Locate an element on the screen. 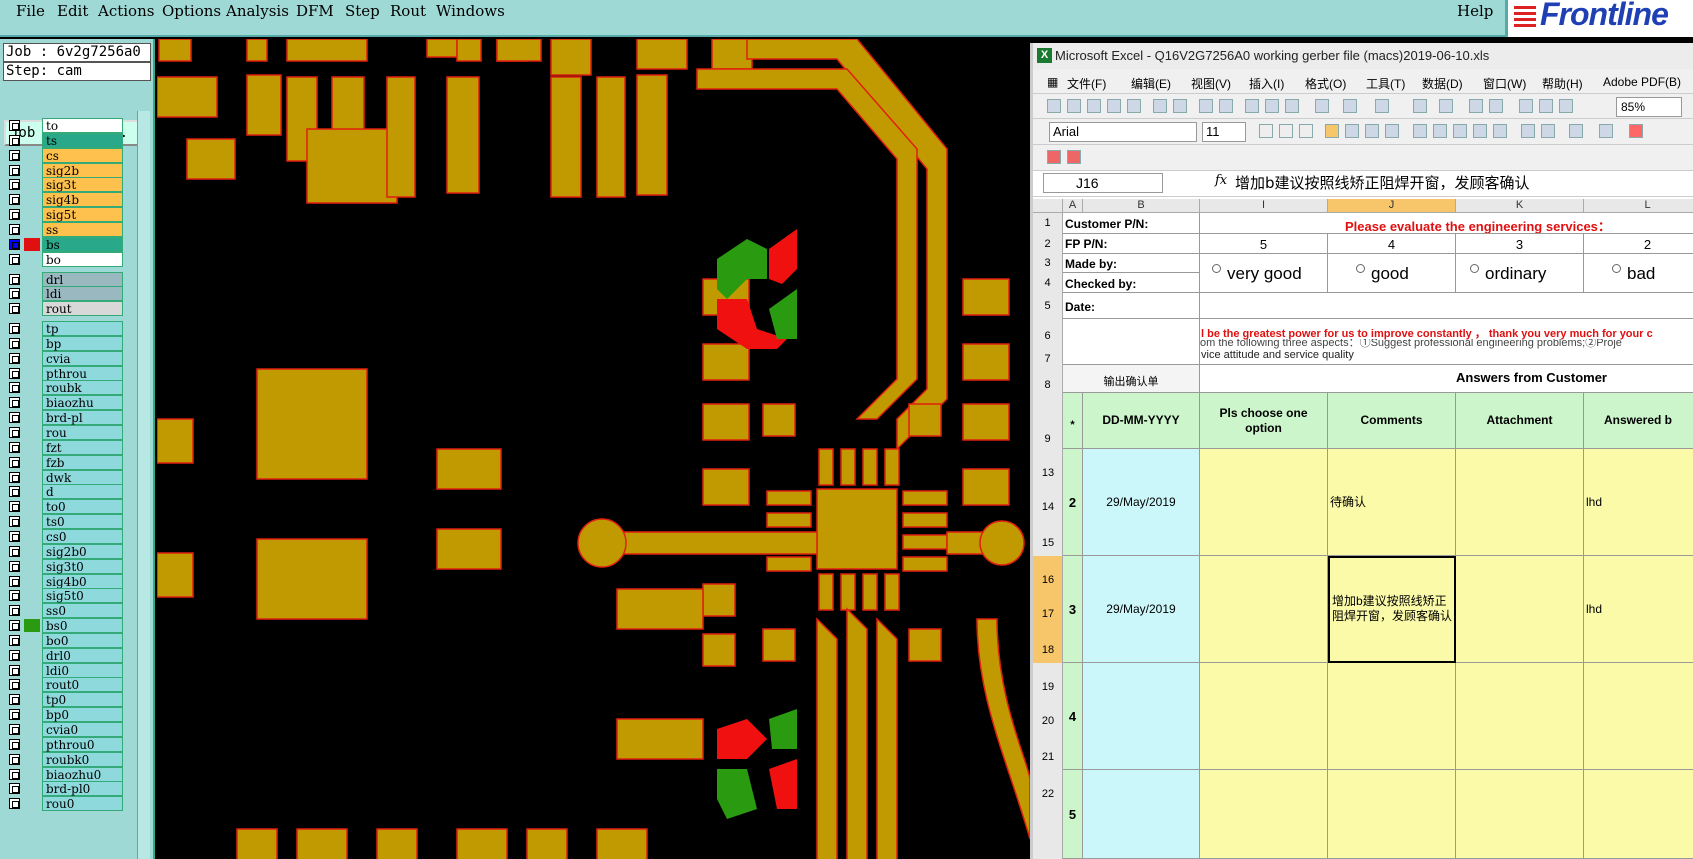 Image resolution: width=1693 pixels, height=859 pixels. row-comment is located at coordinates (1392, 814).